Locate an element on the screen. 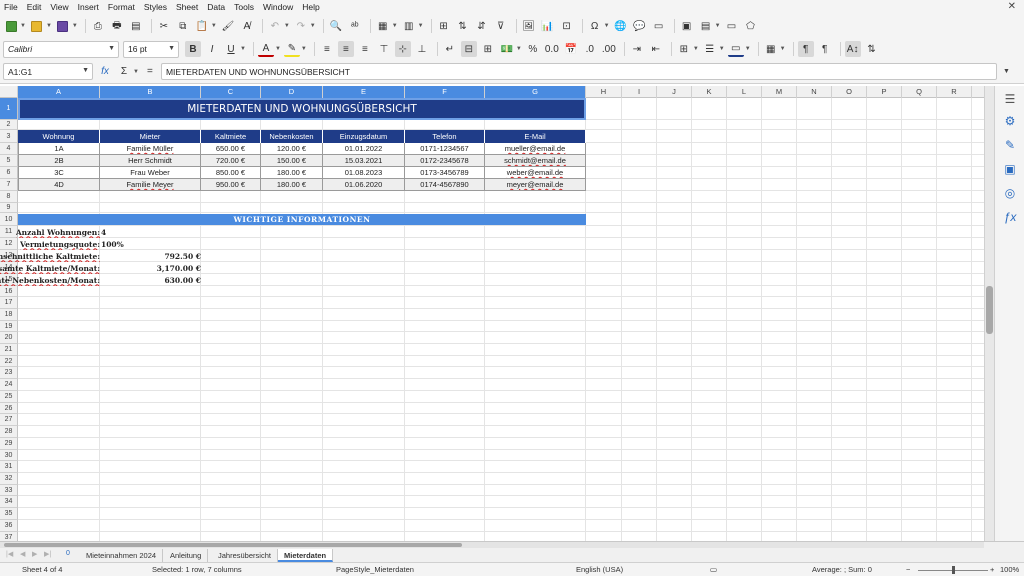  text-vertical-icon: ⇅ is located at coordinates (872, 49).